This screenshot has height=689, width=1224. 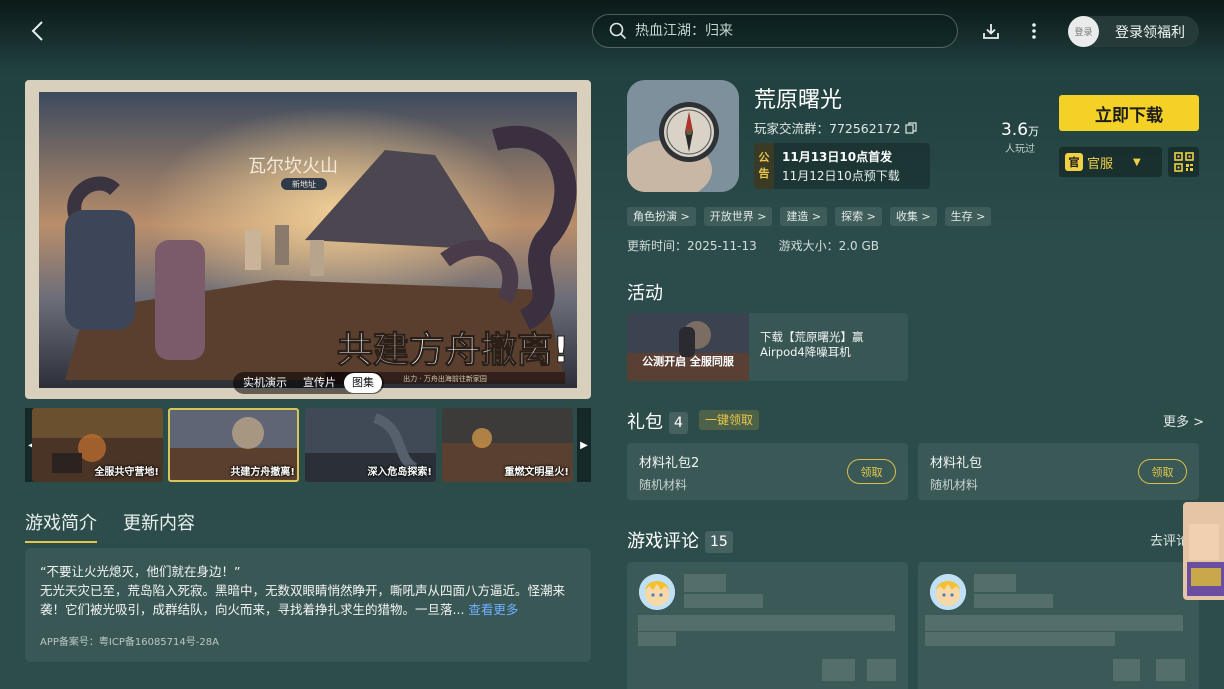 What do you see at coordinates (1100, 164) in the screenshot?
I see `channel-label: 官服` at bounding box center [1100, 164].